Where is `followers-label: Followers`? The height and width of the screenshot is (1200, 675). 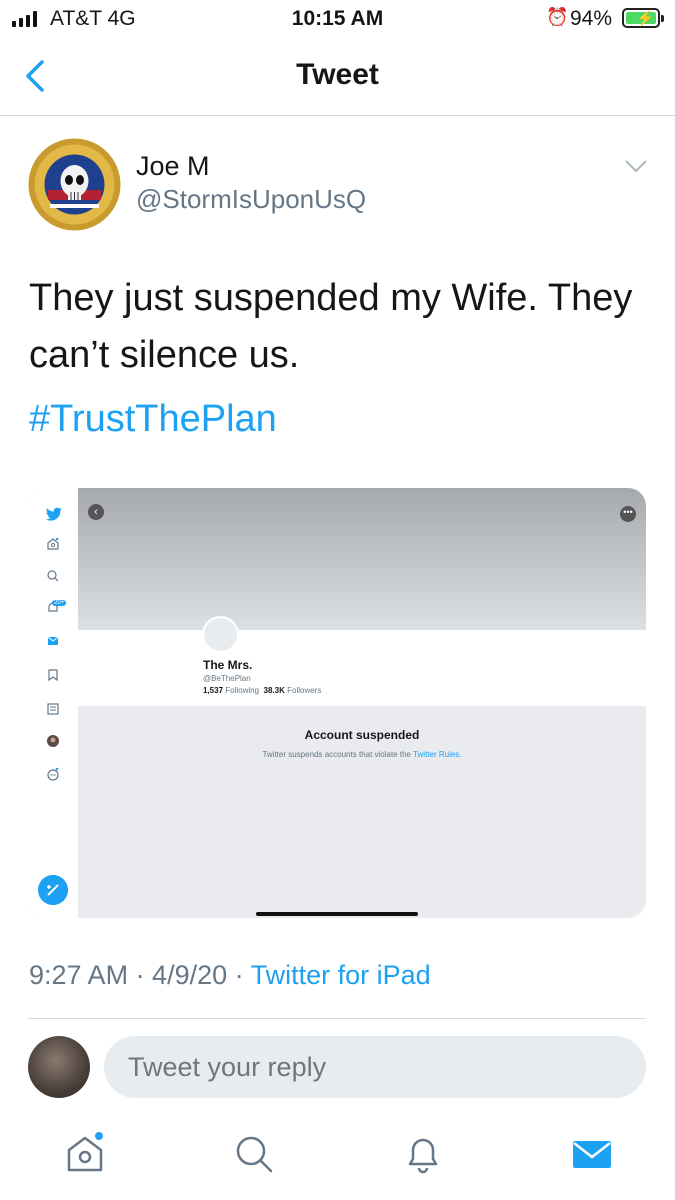 followers-label: Followers is located at coordinates (304, 690).